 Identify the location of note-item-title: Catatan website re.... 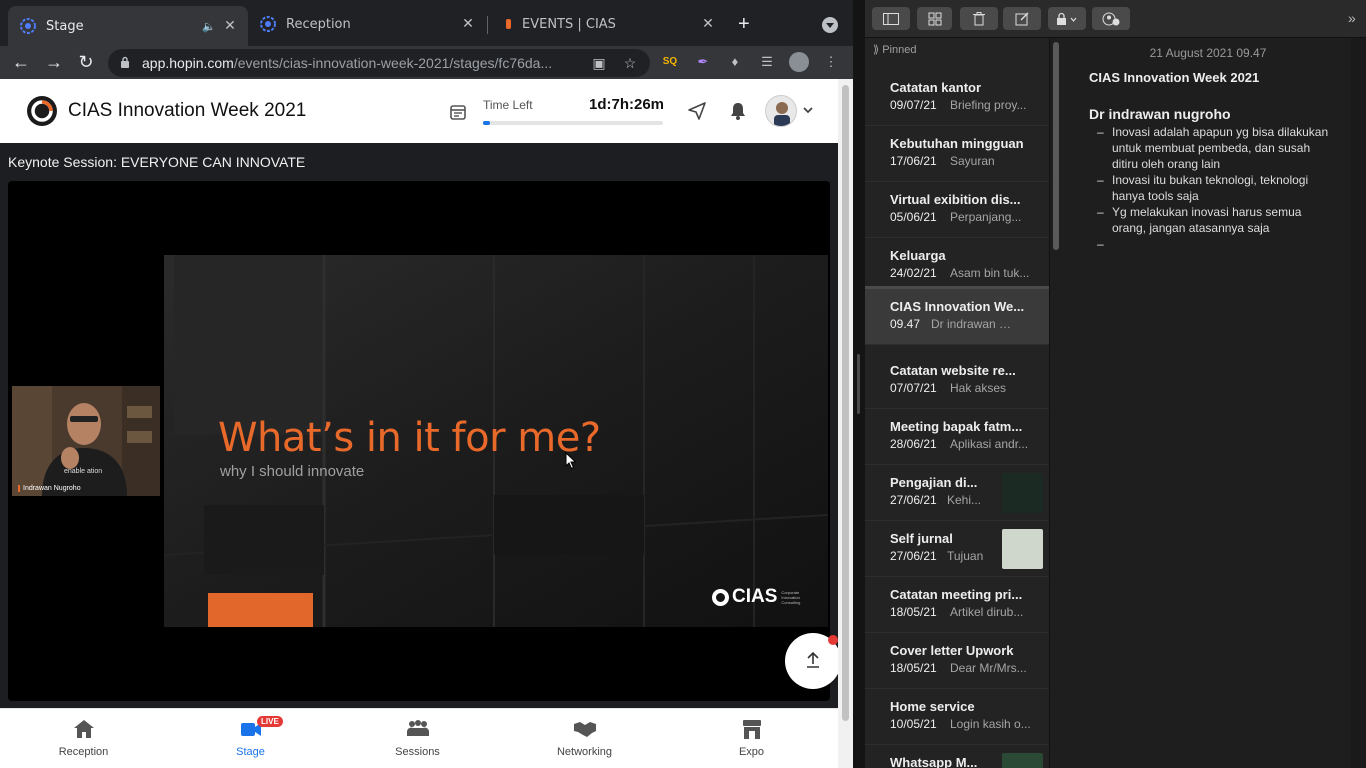
(953, 370).